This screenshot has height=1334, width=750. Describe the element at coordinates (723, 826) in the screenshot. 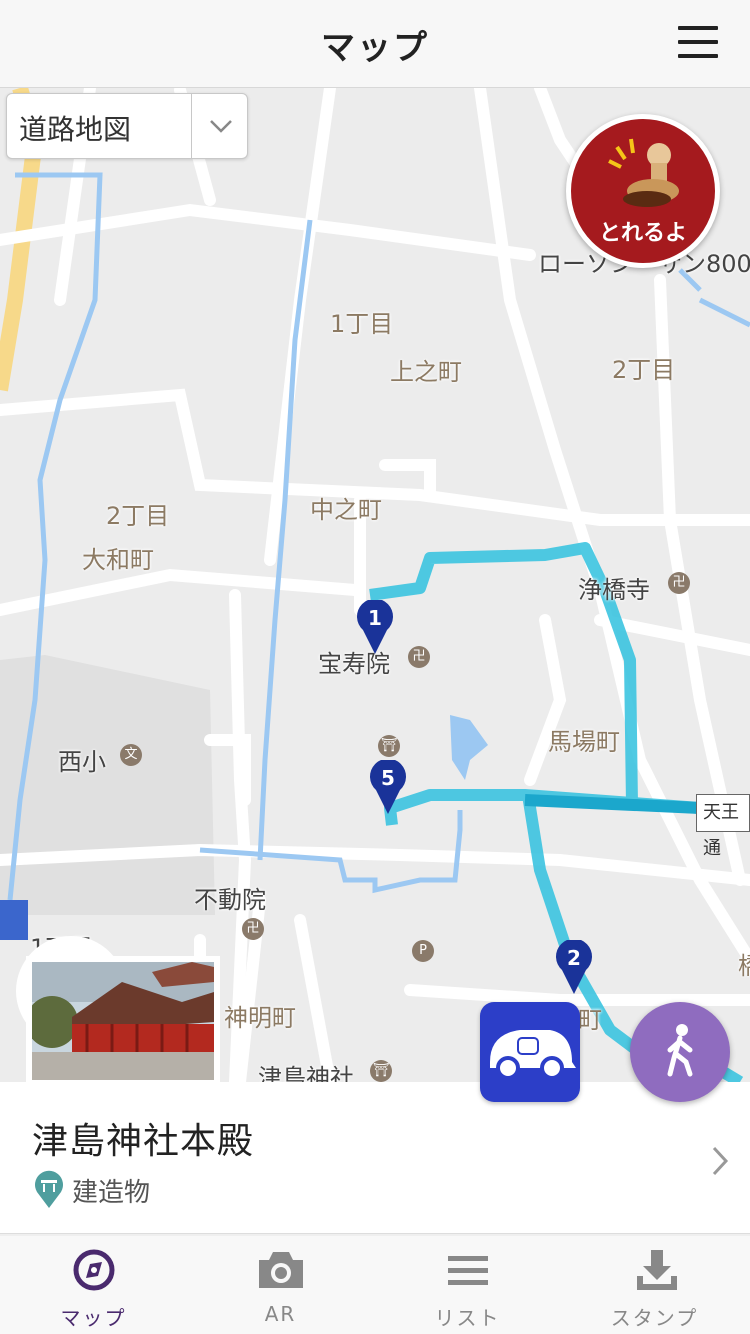

I see `road-sign-tenno: 天王通` at that location.